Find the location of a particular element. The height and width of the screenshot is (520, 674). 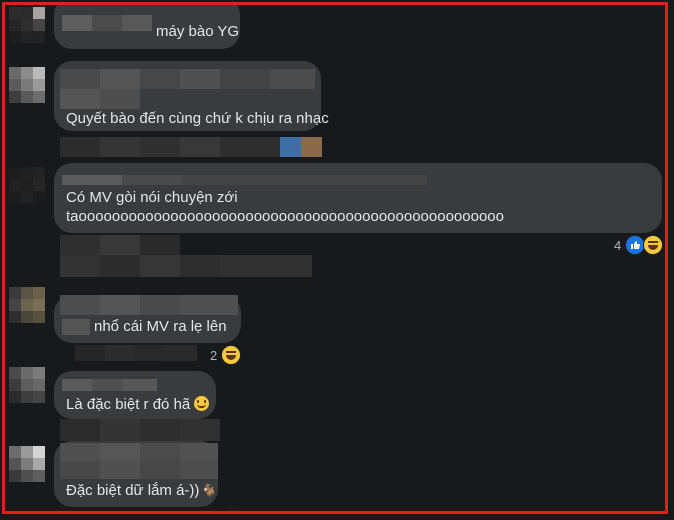

comment-text: máy bào YG is located at coordinates (198, 31).